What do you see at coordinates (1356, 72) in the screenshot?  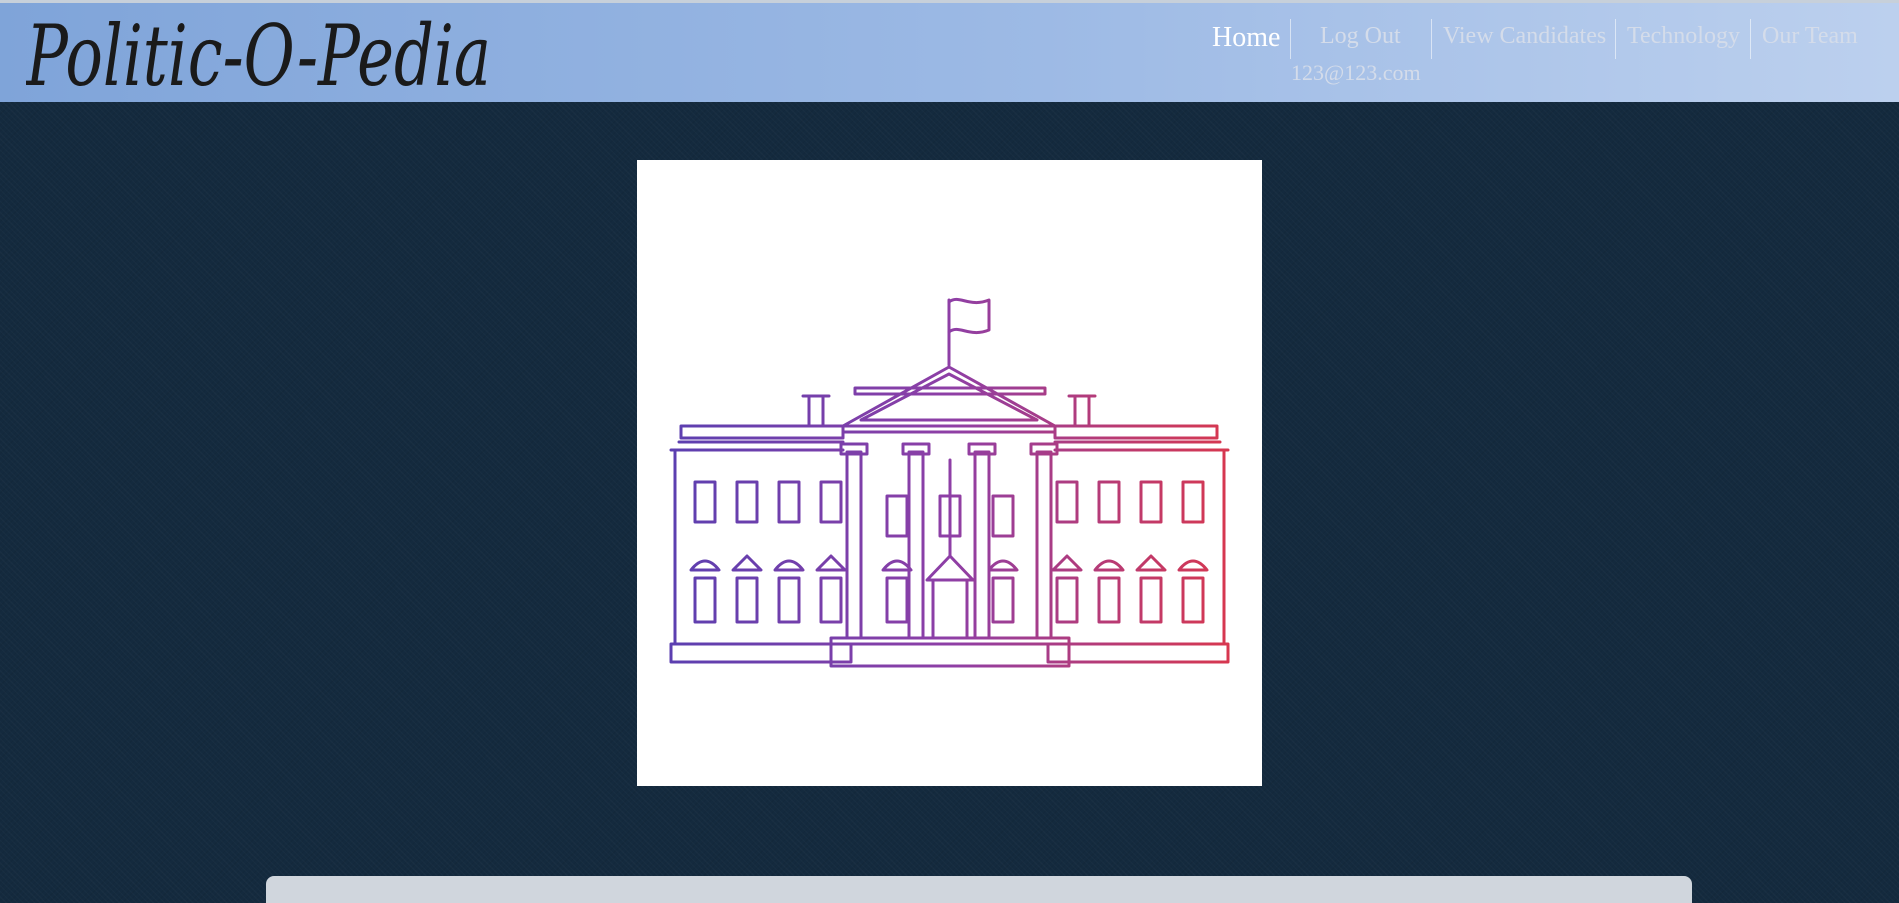 I see `user-email: 123@123.com` at bounding box center [1356, 72].